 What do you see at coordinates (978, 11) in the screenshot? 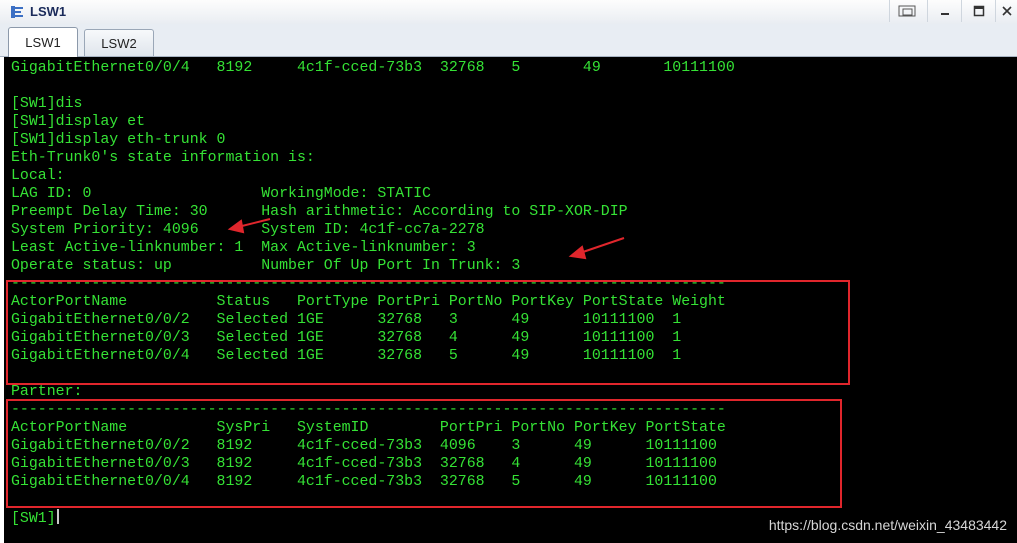
I see `maximize-icon` at bounding box center [978, 11].